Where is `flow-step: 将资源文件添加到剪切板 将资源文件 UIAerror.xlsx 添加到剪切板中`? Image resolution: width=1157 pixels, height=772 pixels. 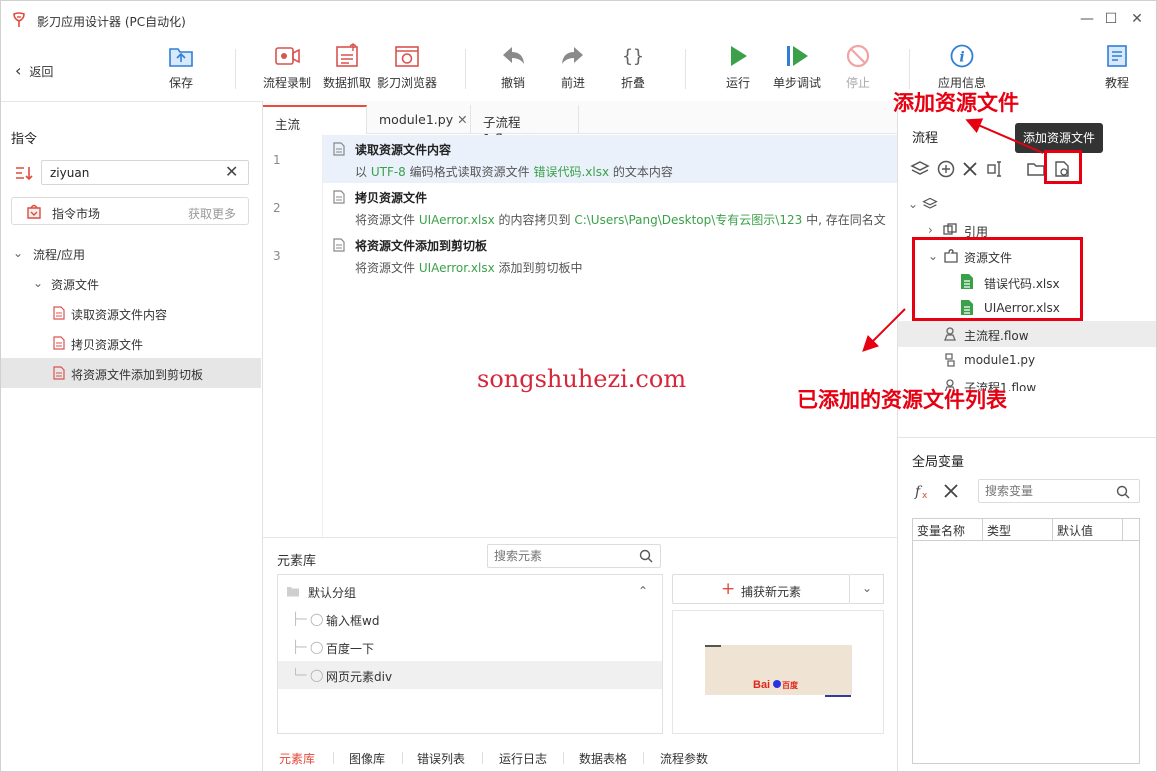 flow-step: 将资源文件添加到剪切板 将资源文件 UIAerror.xlsx 添加到剪切板中 is located at coordinates (610, 255).